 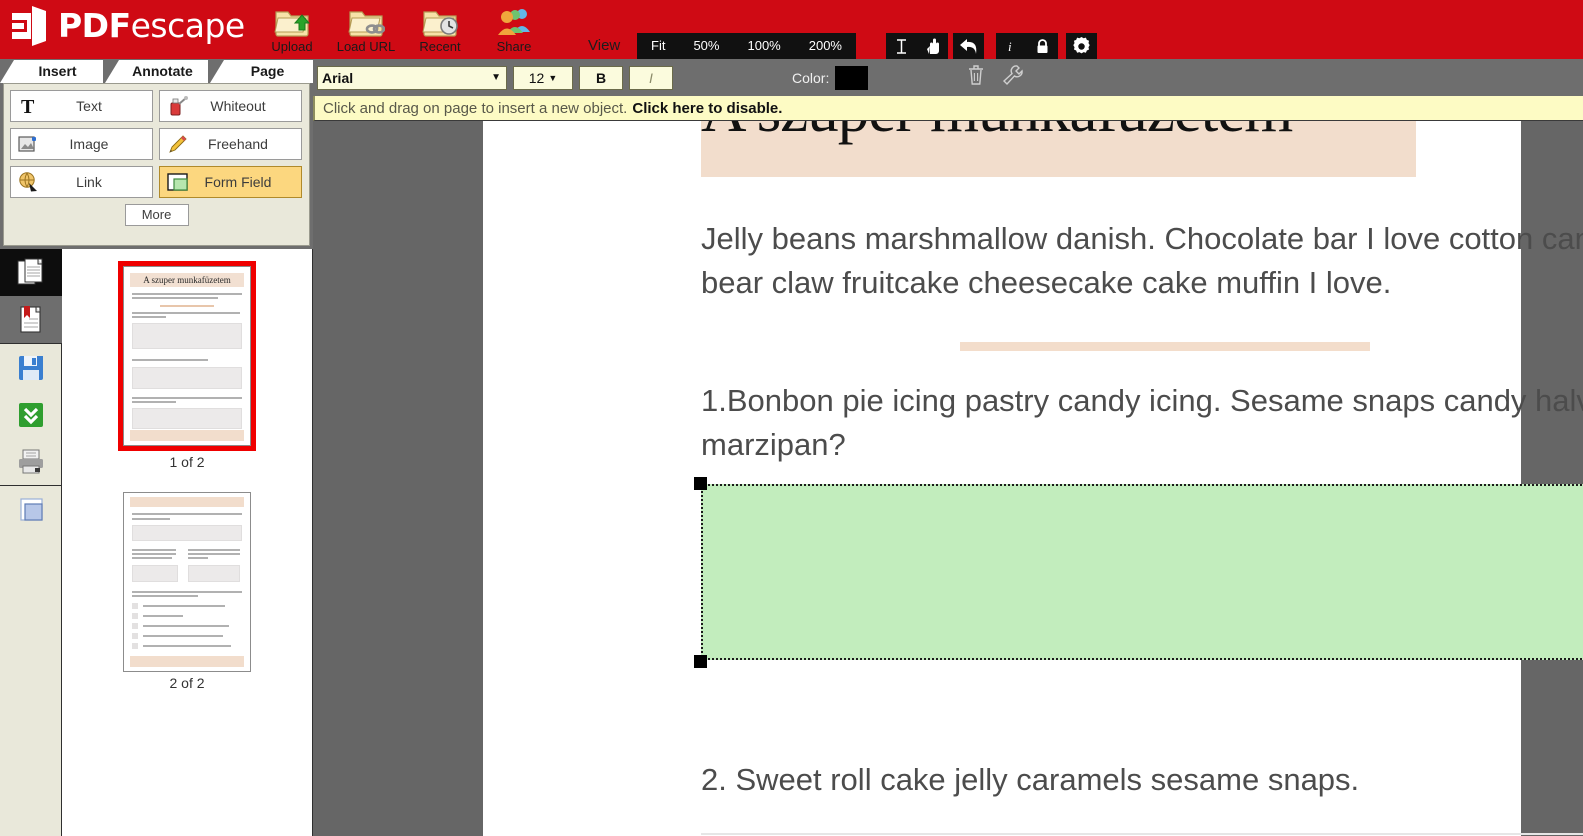 I want to click on font-size-value: 12, so click(x=536, y=77).